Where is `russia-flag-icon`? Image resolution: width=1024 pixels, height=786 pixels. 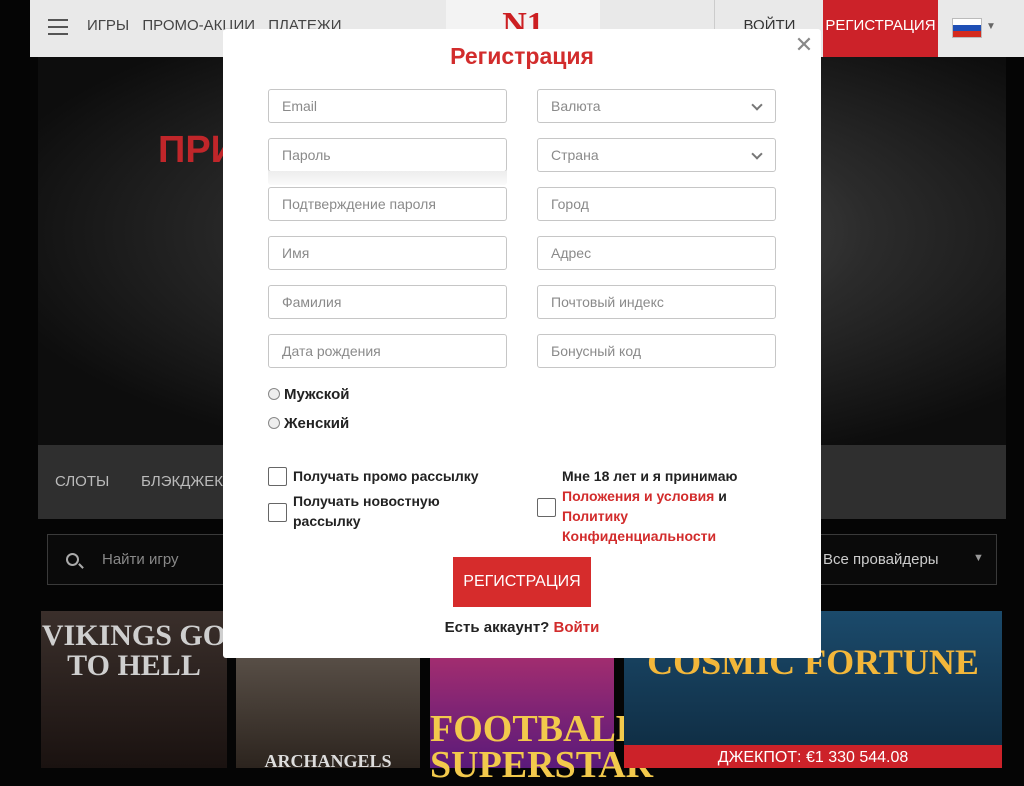
russia-flag-icon is located at coordinates (967, 28).